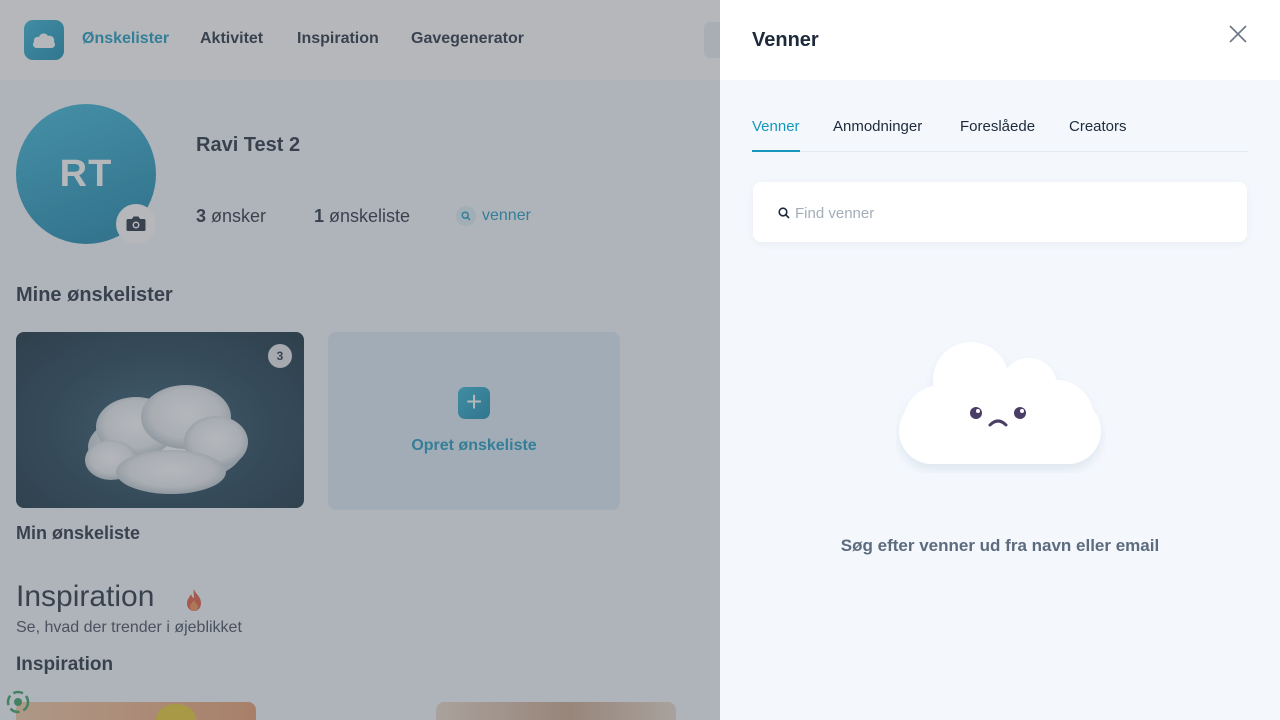 The height and width of the screenshot is (720, 1280). Describe the element at coordinates (1000, 40) in the screenshot. I see `panel-header: Venner` at that location.